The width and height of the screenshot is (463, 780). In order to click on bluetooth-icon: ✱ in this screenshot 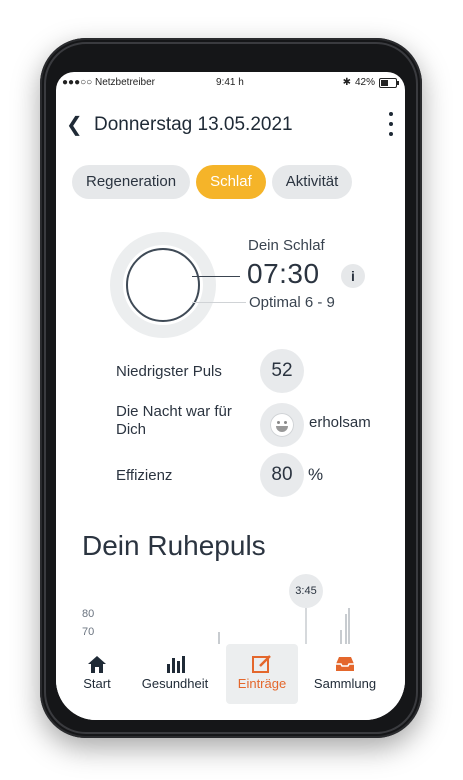, I will do `click(346, 82)`.